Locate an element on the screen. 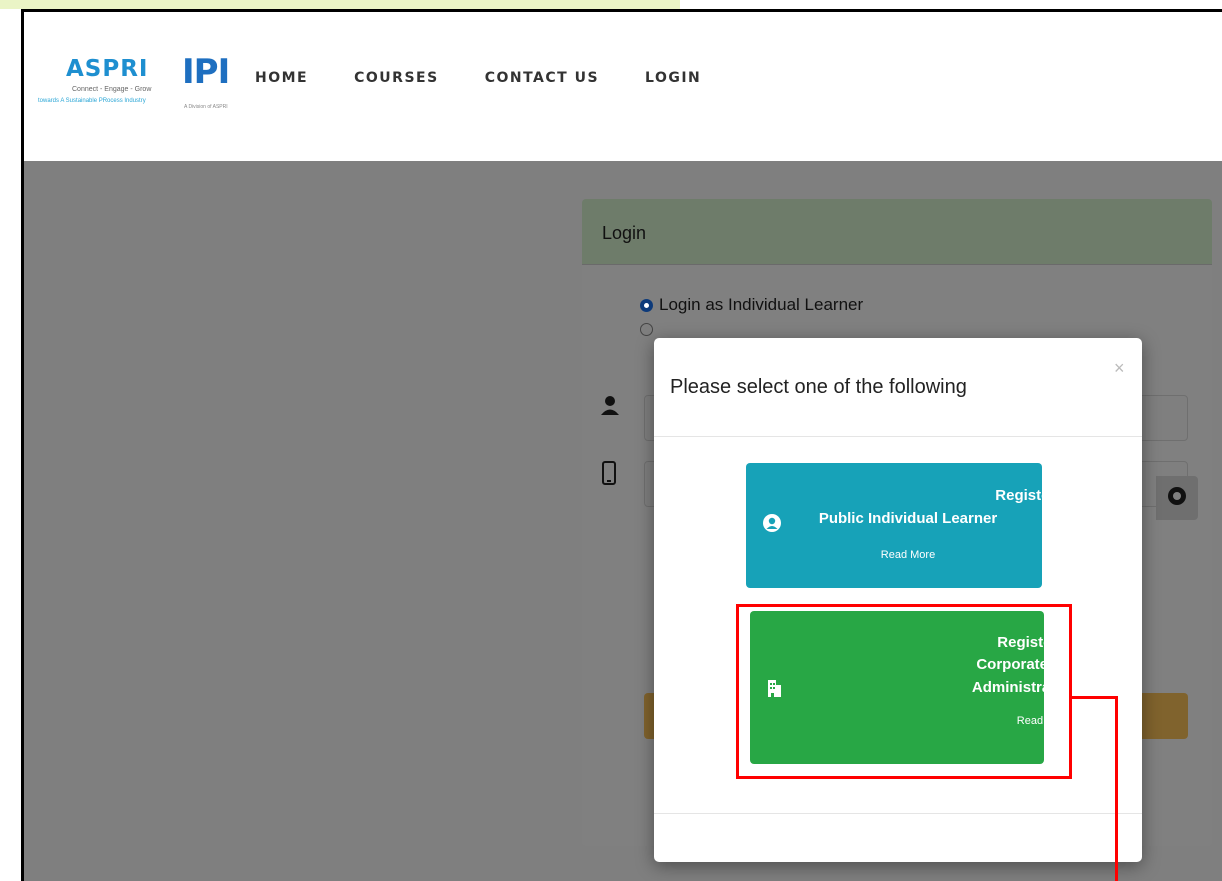 Image resolution: width=1222 pixels, height=881 pixels. annotation-highlight-box is located at coordinates (904, 691).